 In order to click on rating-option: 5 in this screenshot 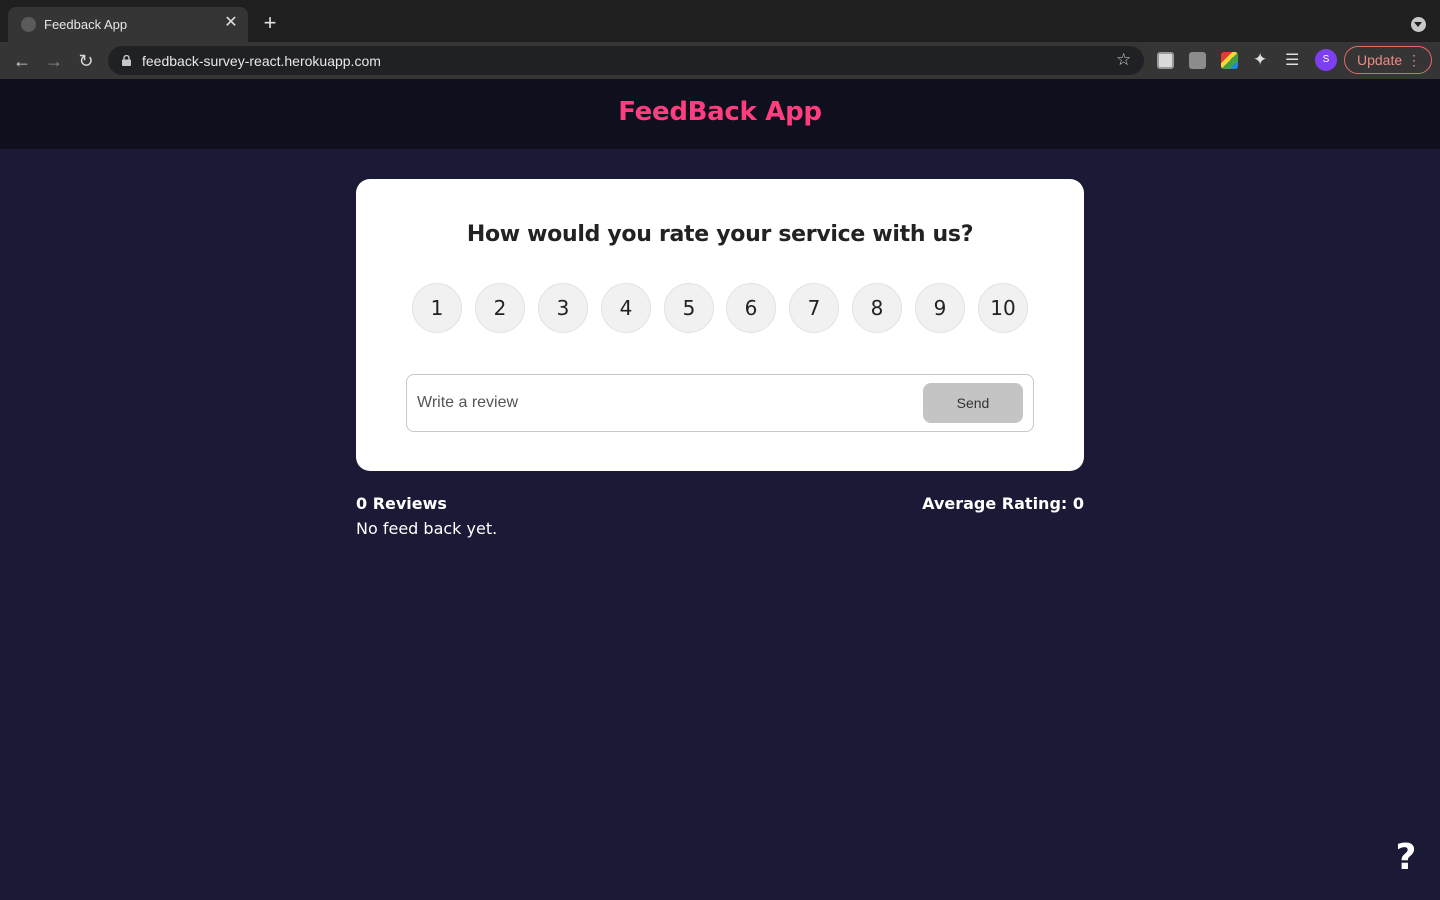, I will do `click(689, 308)`.